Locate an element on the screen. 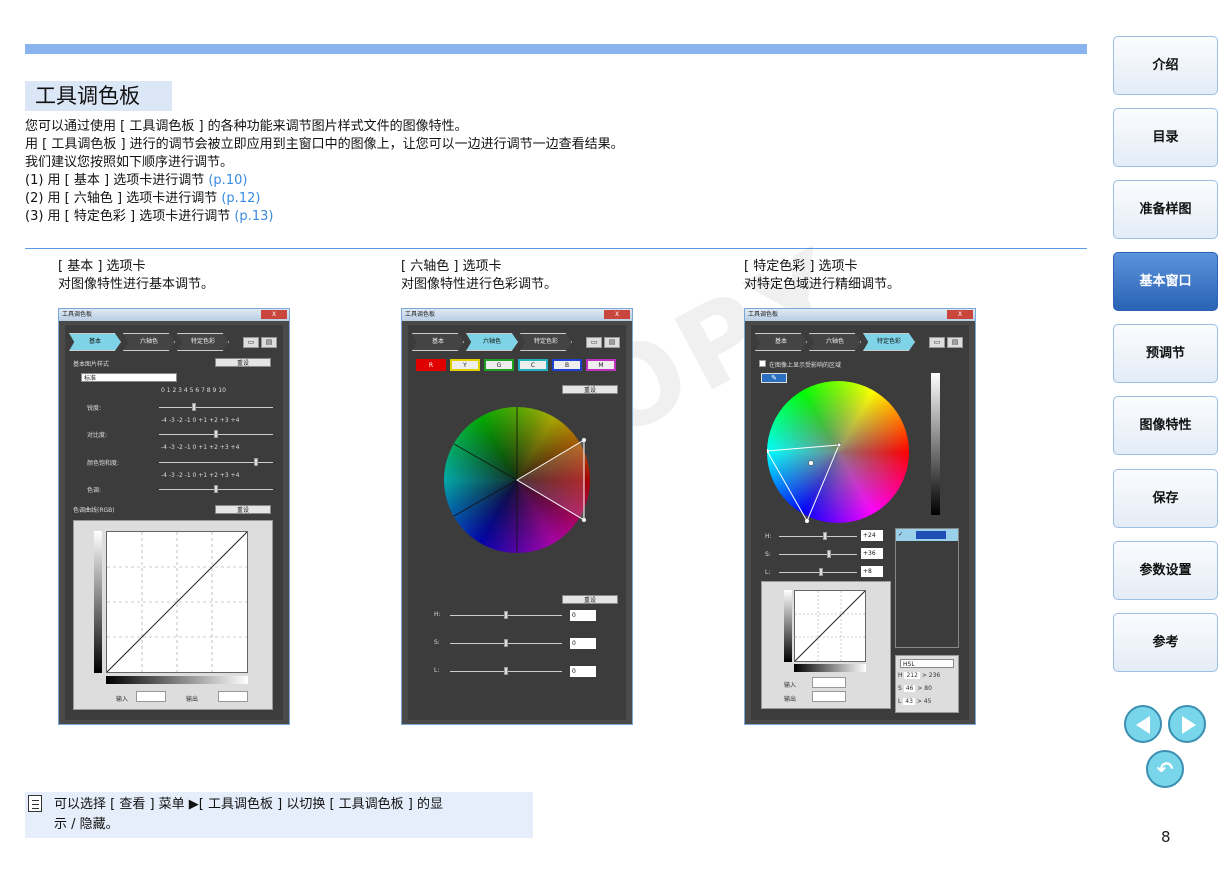 The height and width of the screenshot is (869, 1228). arrow-right-icon is located at coordinates (1189, 725).